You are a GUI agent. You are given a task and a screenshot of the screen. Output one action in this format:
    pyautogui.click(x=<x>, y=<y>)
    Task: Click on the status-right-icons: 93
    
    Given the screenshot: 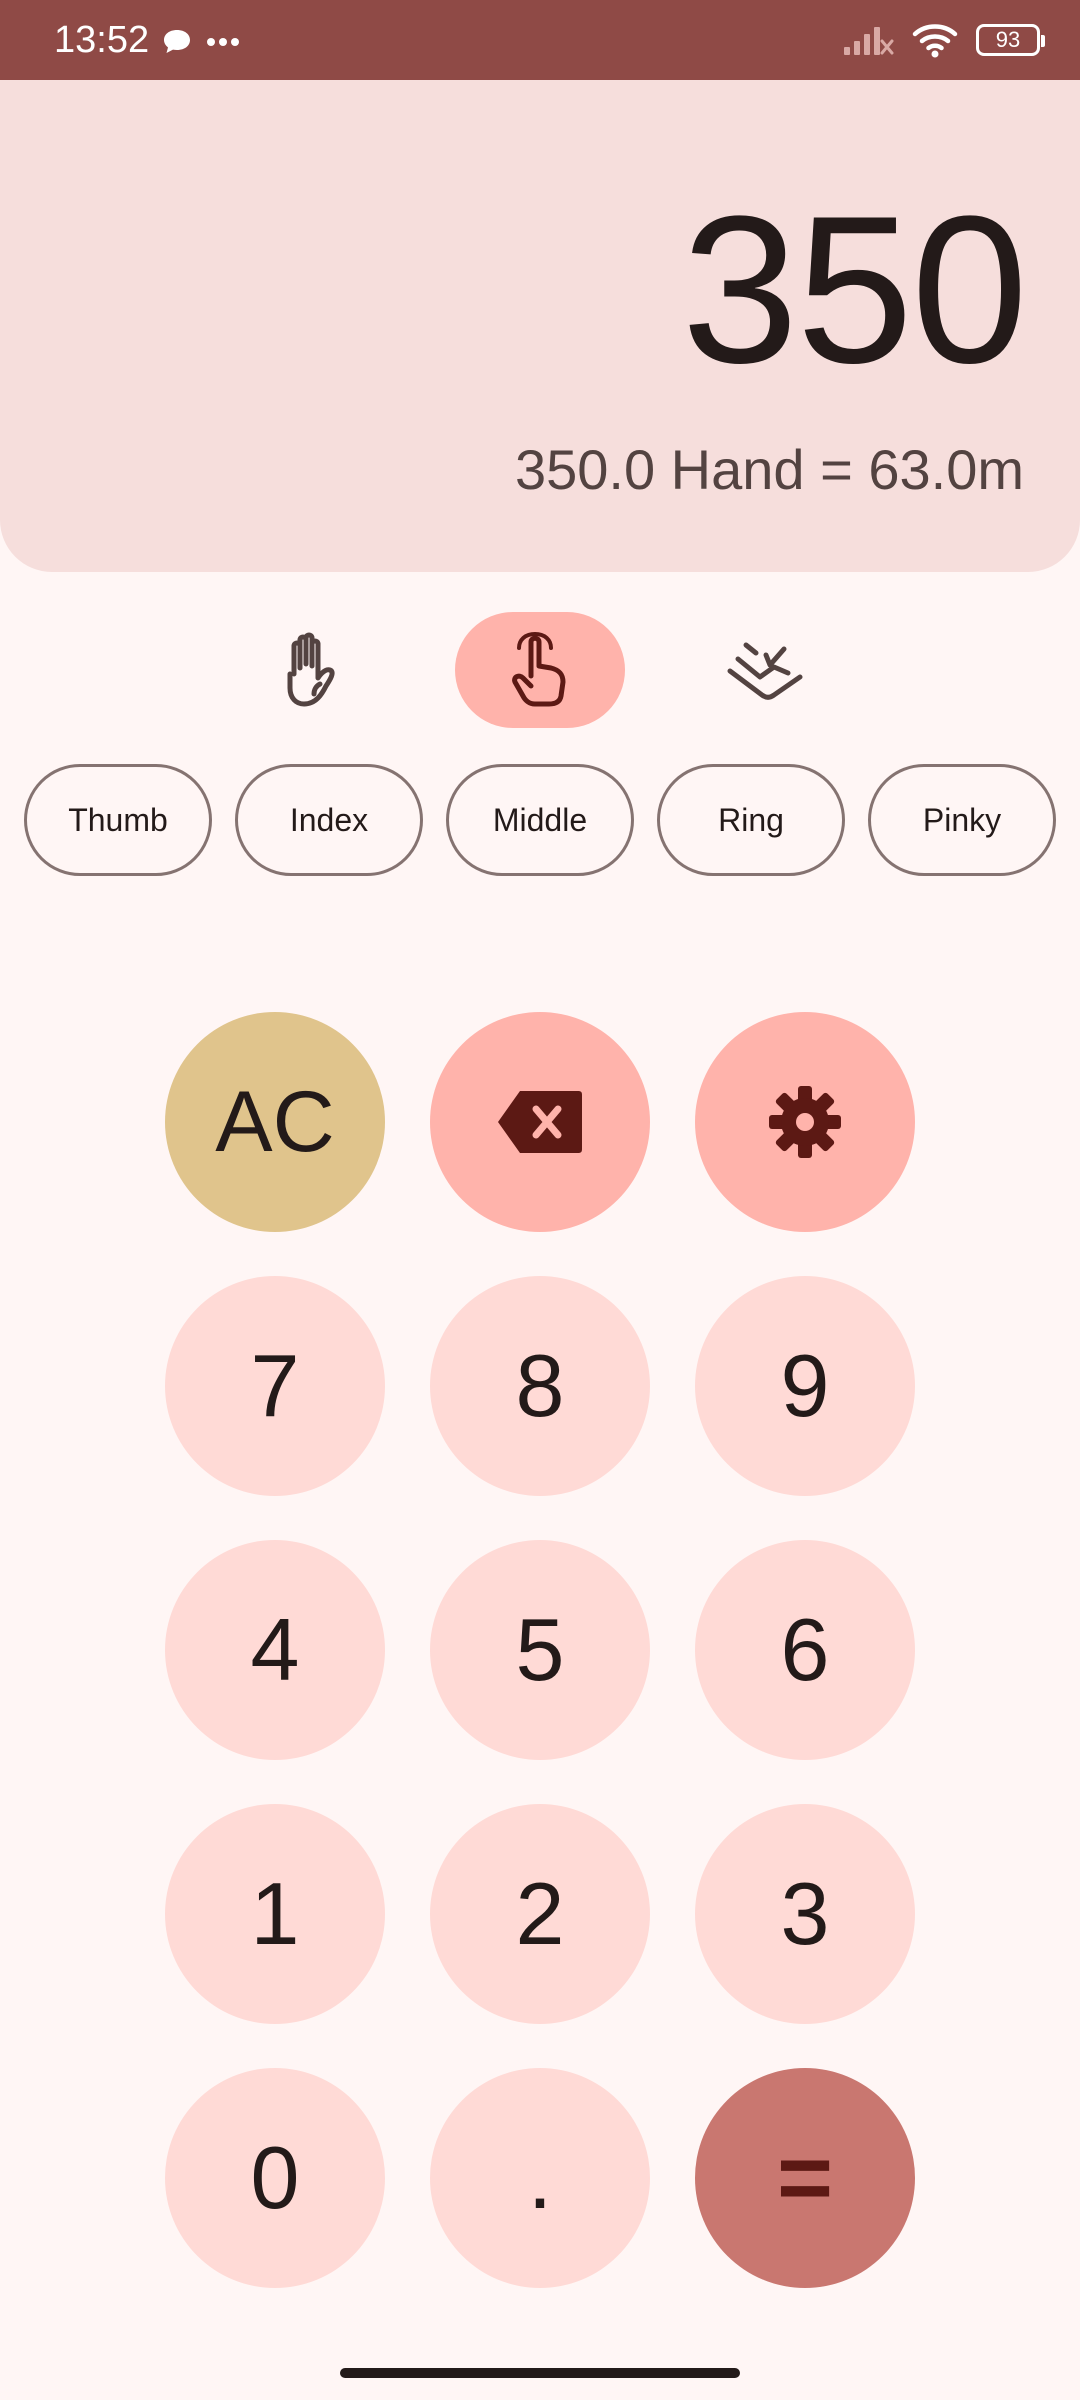 What is the action you would take?
    pyautogui.click(x=943, y=40)
    